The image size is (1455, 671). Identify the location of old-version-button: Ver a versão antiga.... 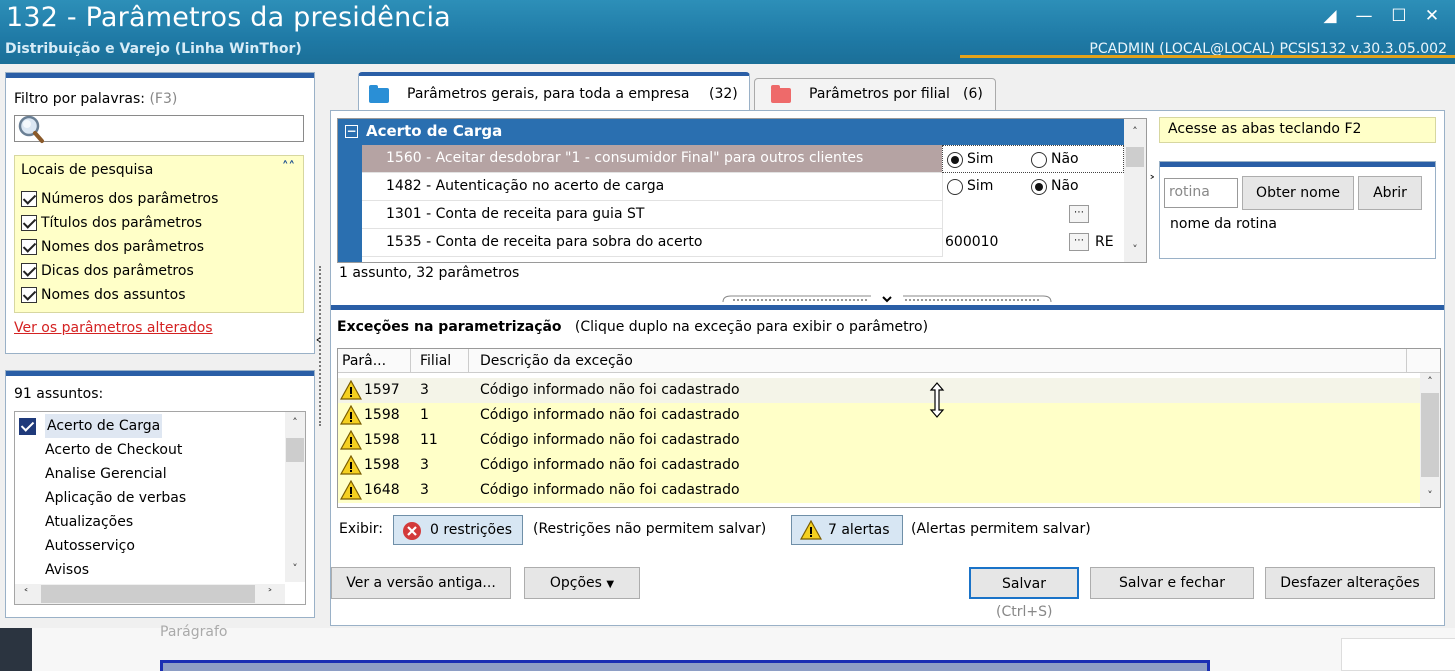
(421, 583).